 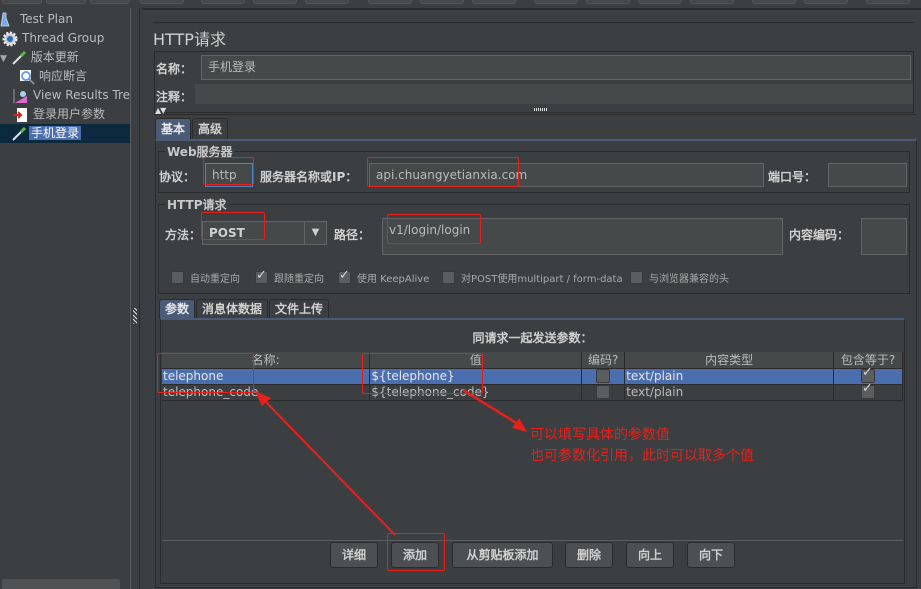 I want to click on tab-file-upload: 文件上传, so click(x=299, y=309).